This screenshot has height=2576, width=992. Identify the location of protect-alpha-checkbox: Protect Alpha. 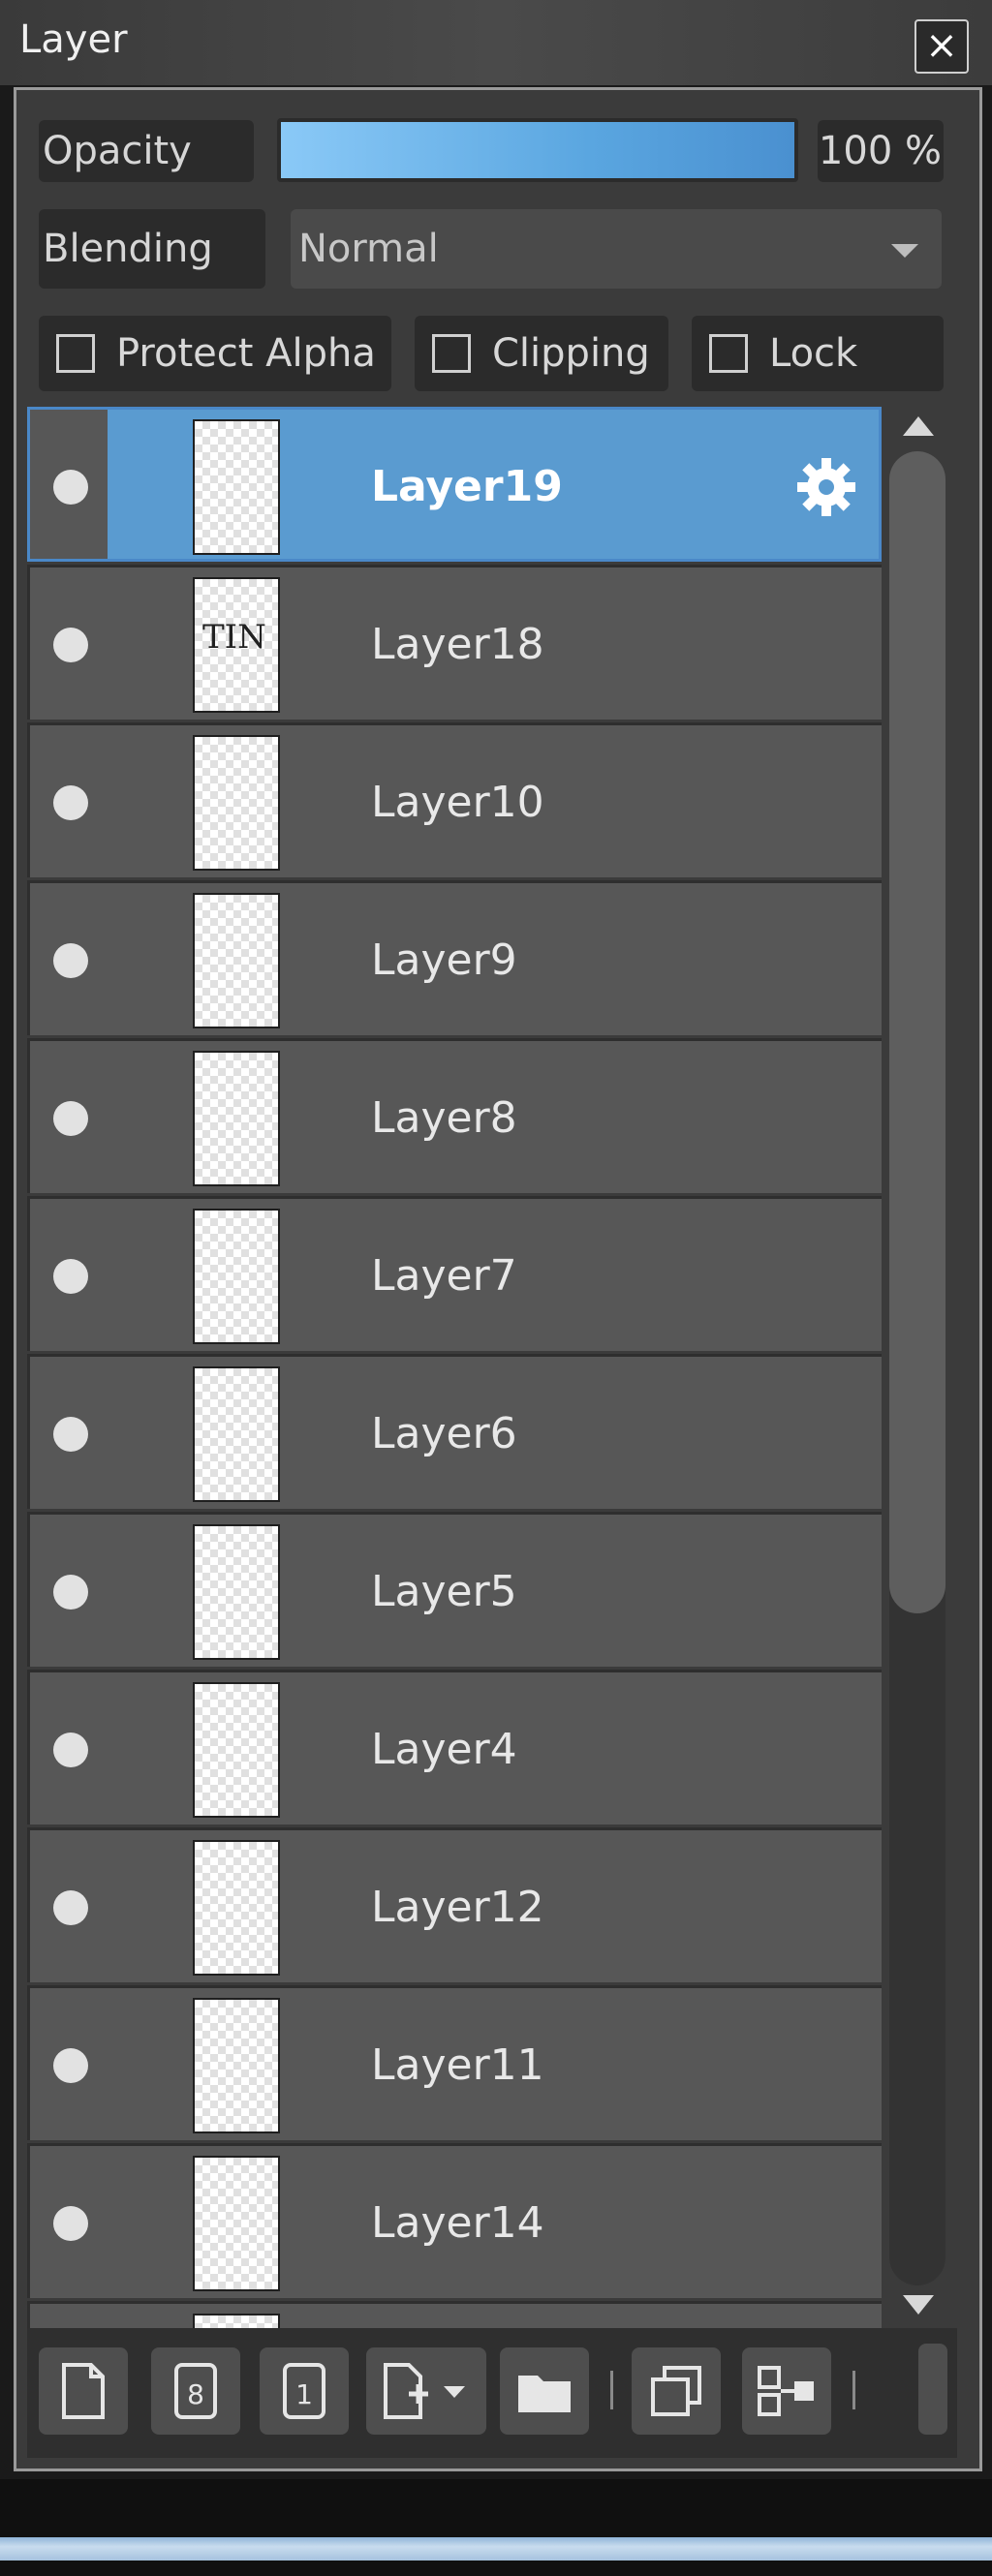
(215, 353).